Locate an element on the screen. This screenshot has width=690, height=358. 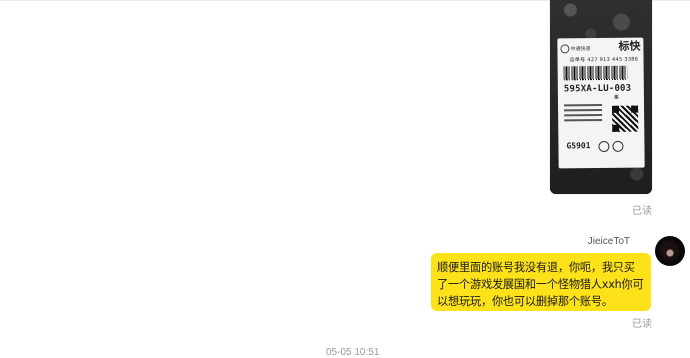
courier-logo: 中通快递 is located at coordinates (575, 49).